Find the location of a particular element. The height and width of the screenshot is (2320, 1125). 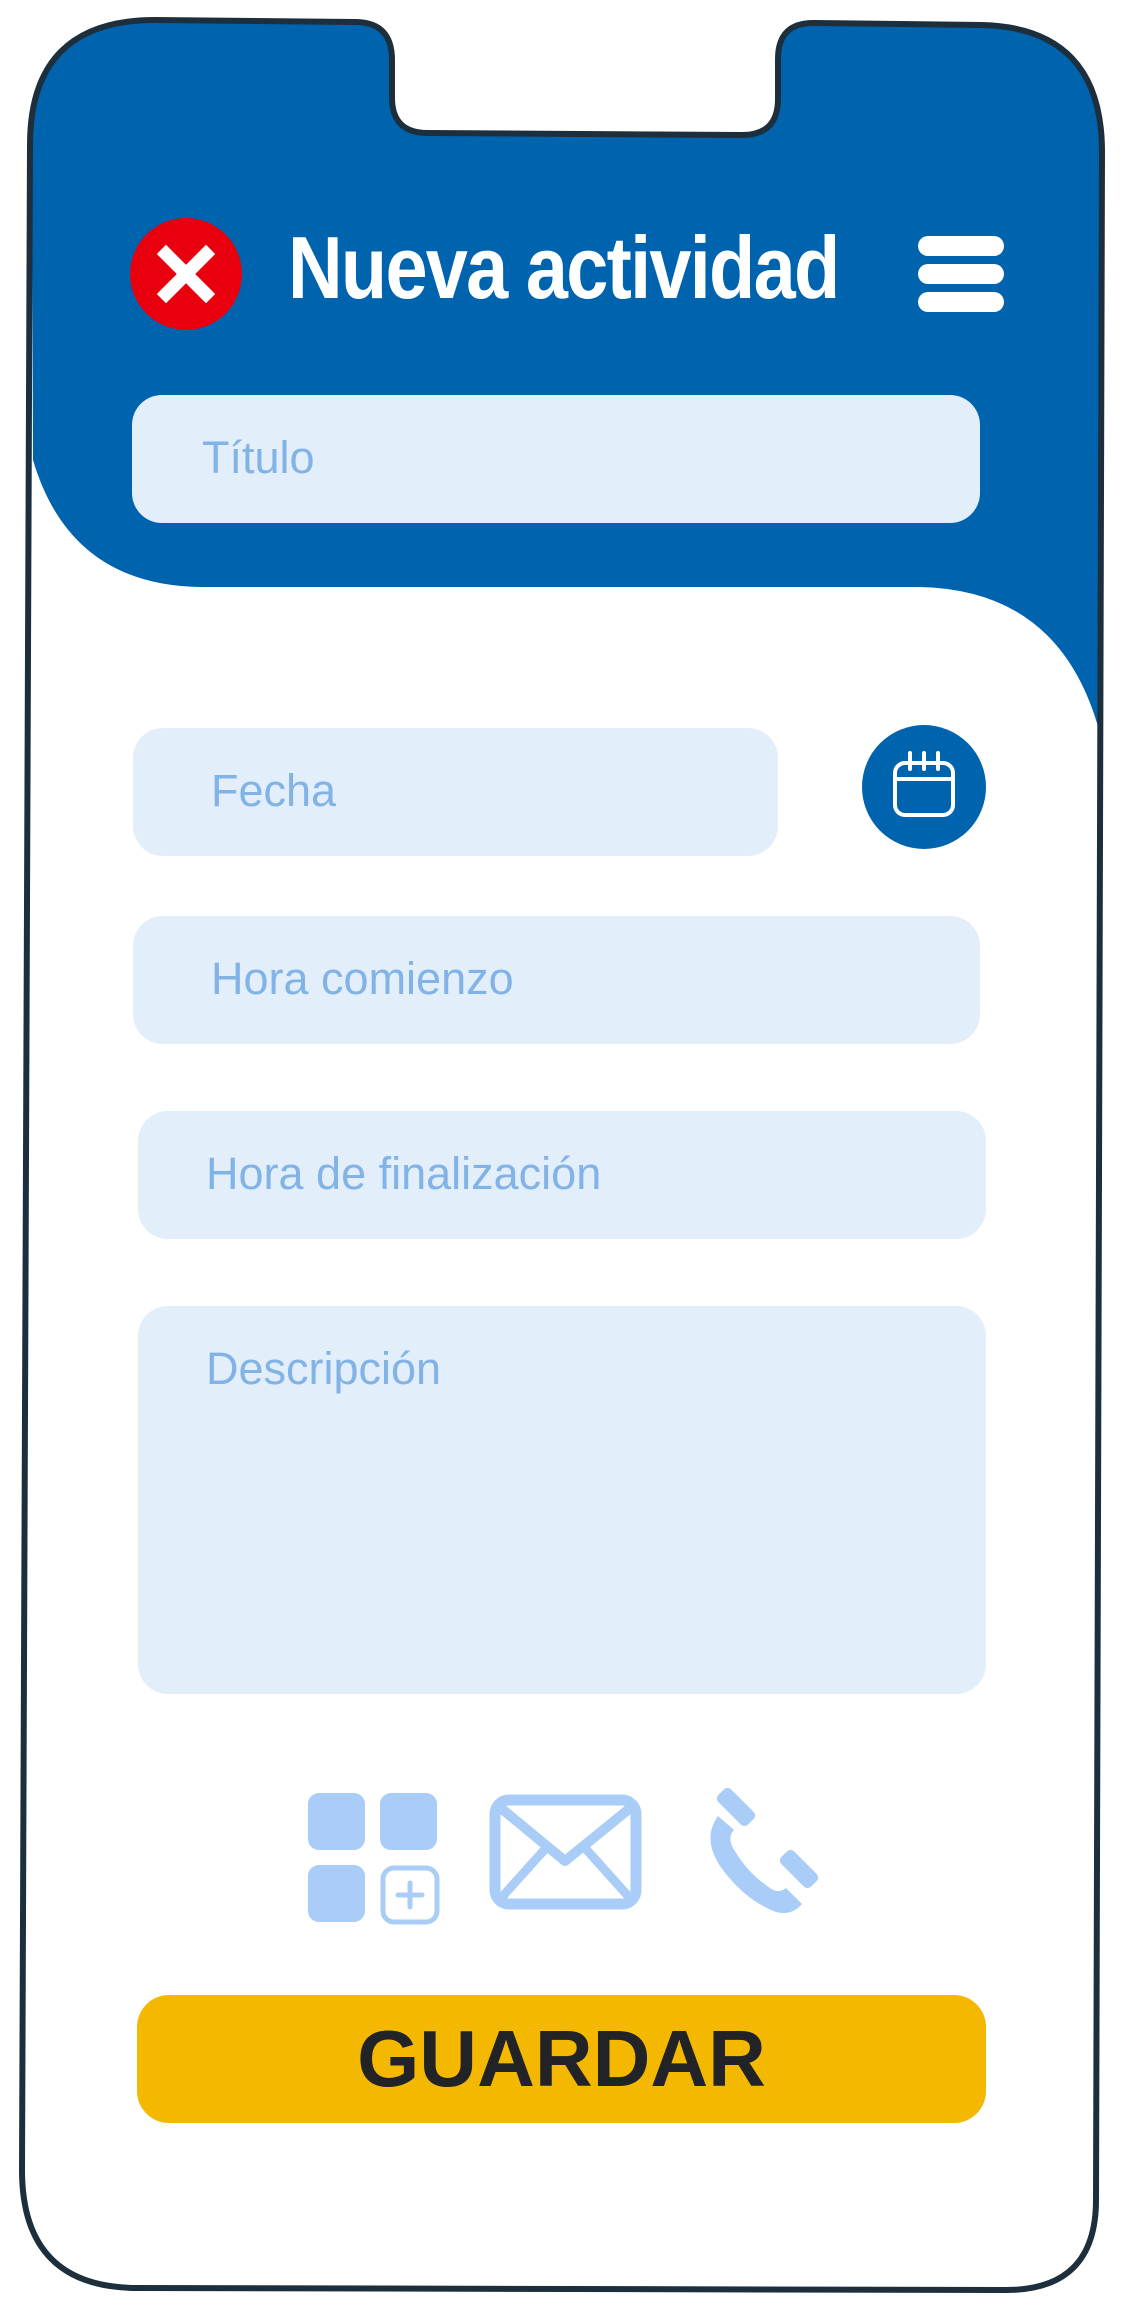

calendar-icon is located at coordinates (924, 784).